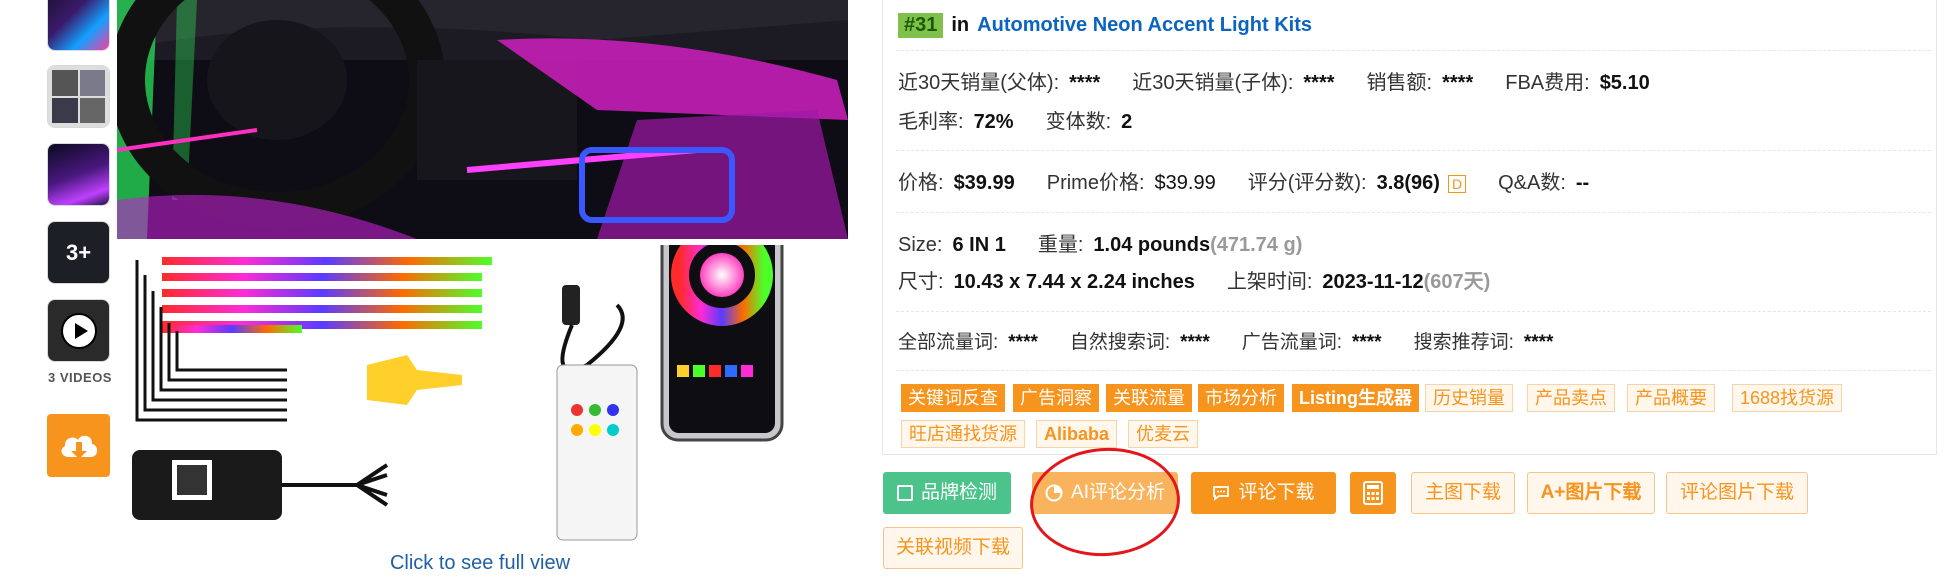 The width and height of the screenshot is (1950, 586). I want to click on weight-grams: (471.74 g), so click(1256, 245).